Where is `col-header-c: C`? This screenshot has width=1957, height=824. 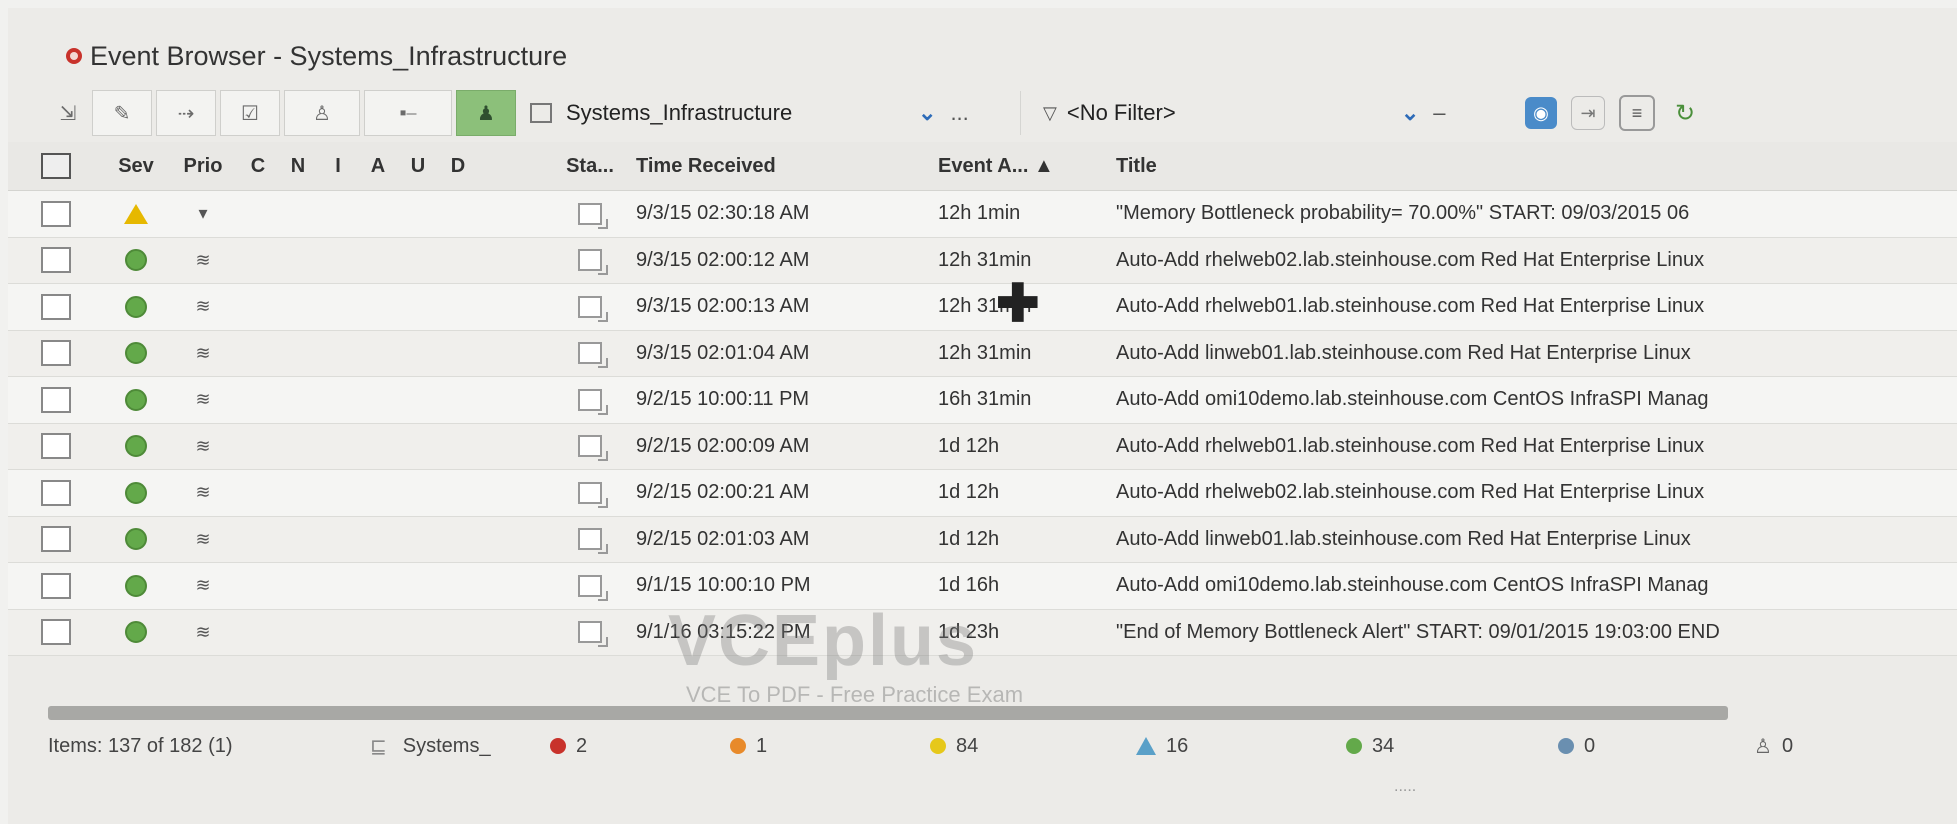 col-header-c: C is located at coordinates (258, 166).